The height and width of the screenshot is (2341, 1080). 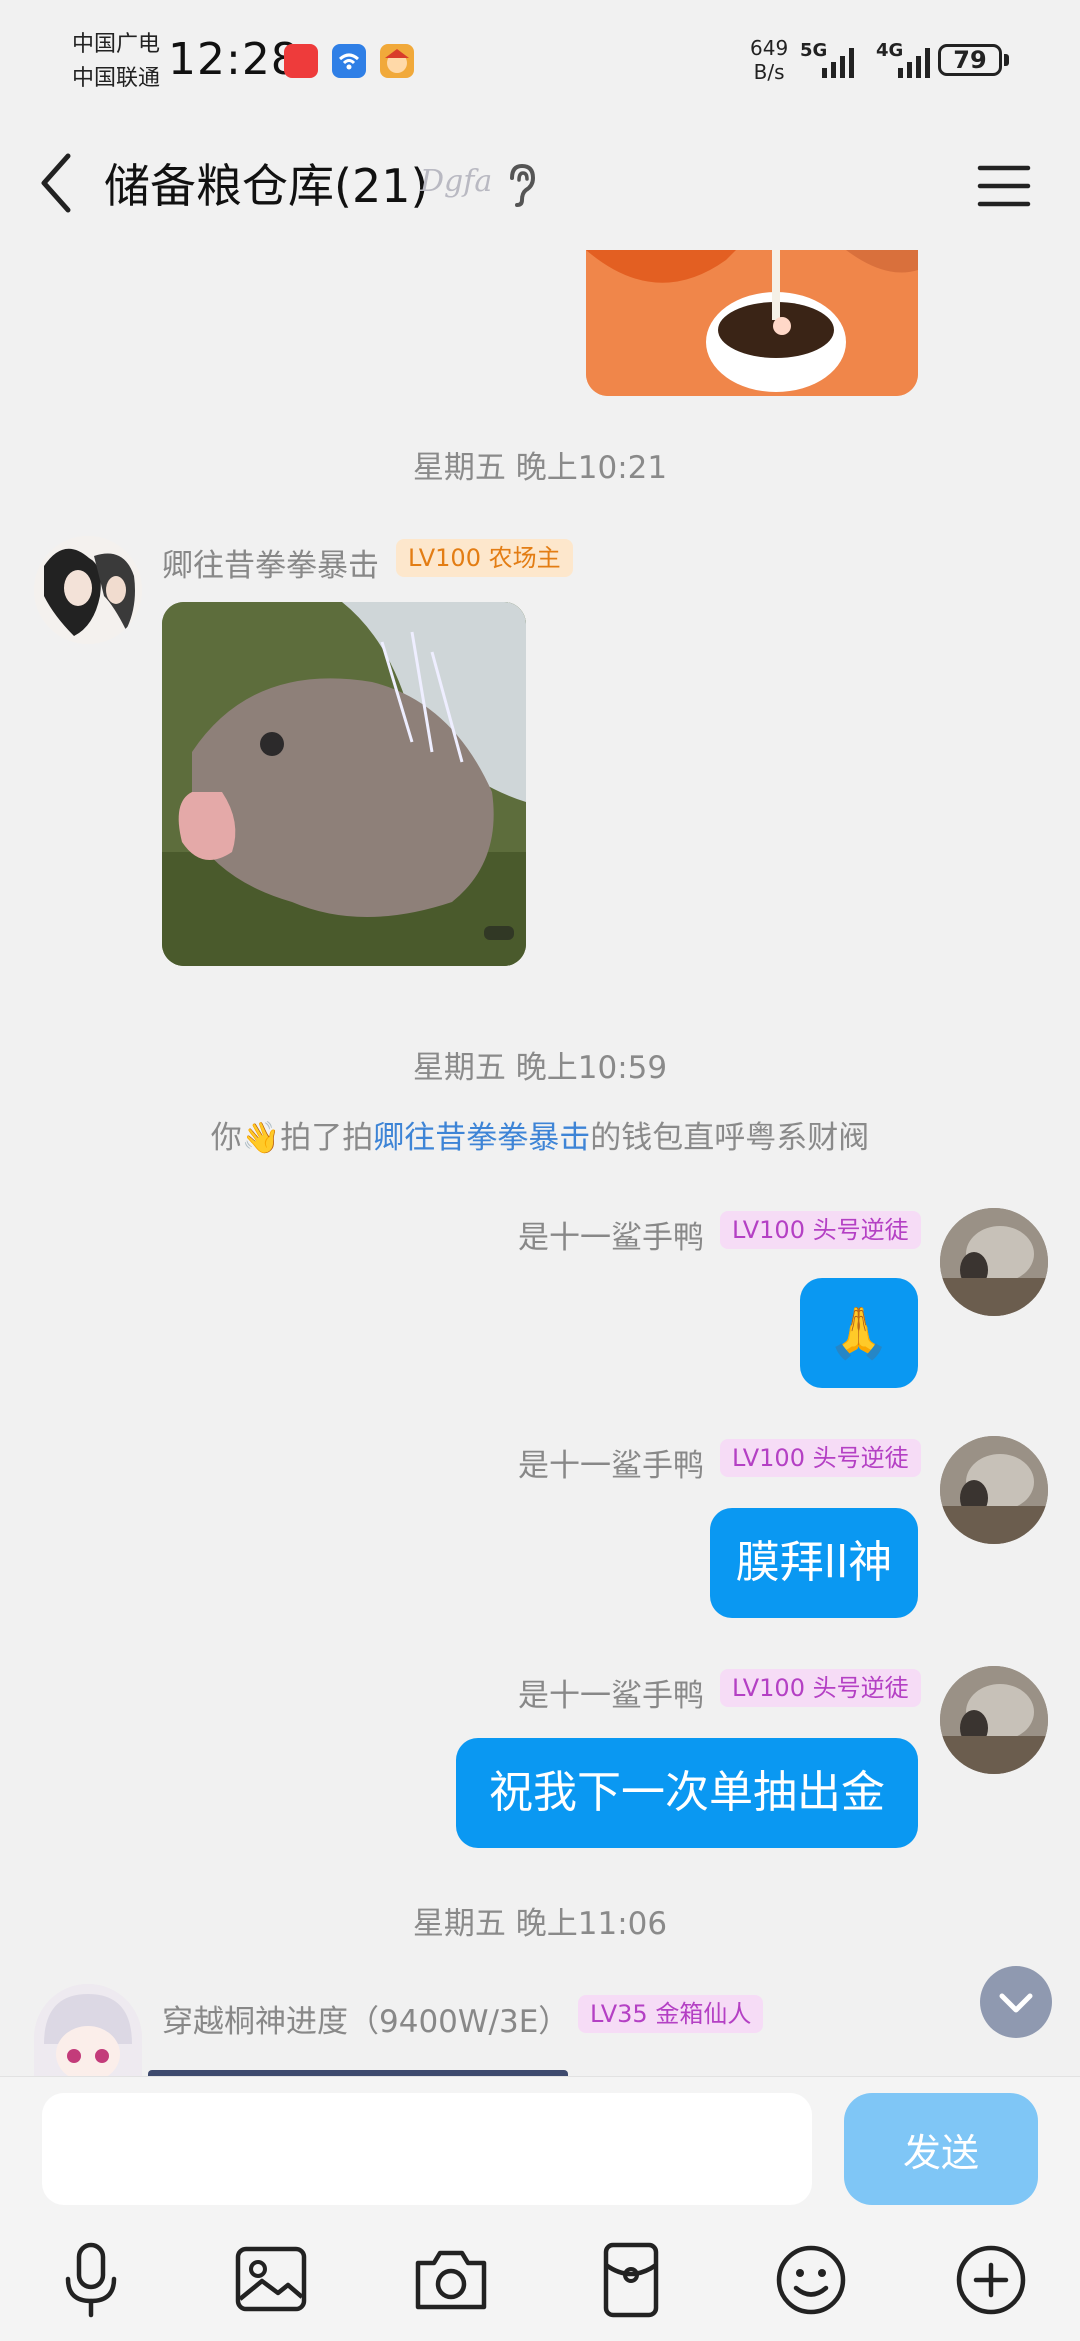 I want to click on menu-button, so click(x=1004, y=186).